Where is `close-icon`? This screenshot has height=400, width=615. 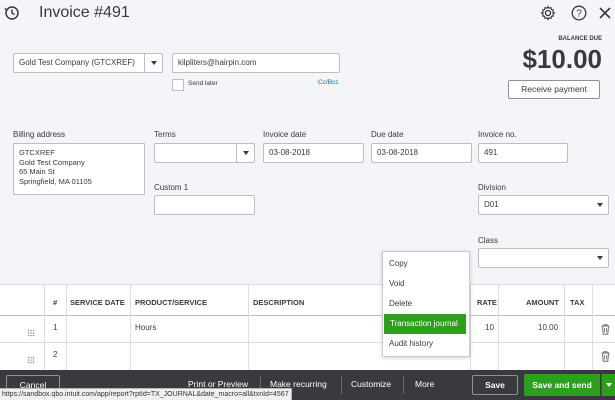 close-icon is located at coordinates (605, 13).